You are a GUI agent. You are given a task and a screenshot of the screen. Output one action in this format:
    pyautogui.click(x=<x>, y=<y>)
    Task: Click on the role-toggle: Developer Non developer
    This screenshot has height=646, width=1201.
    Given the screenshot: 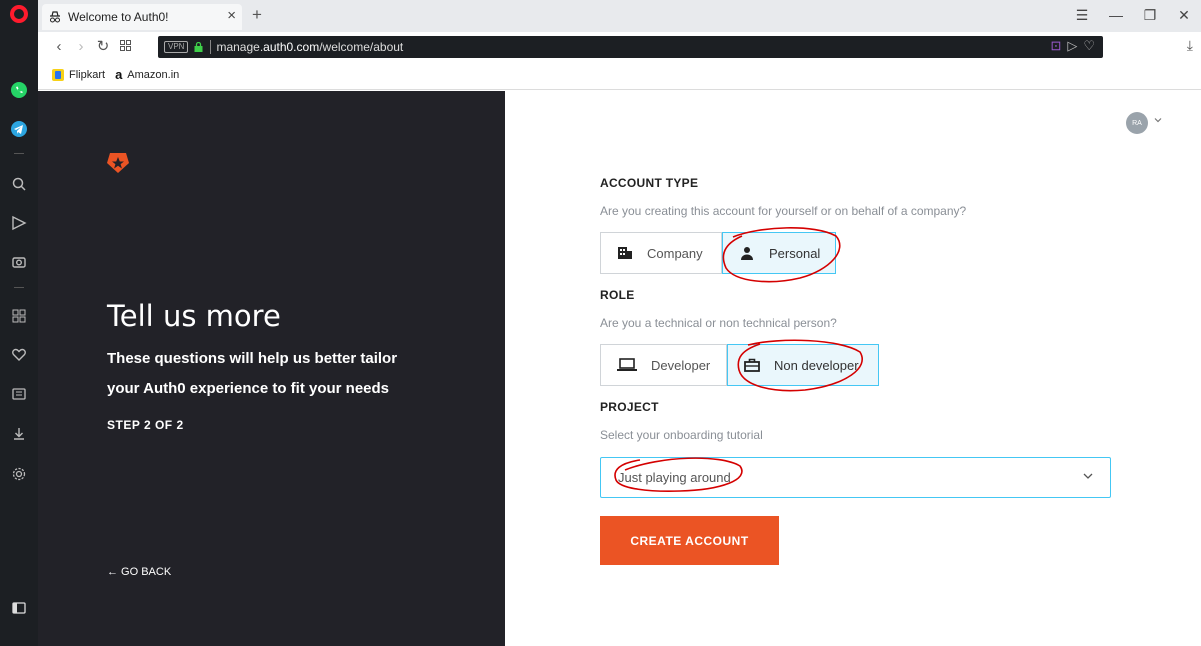 What is the action you would take?
    pyautogui.click(x=739, y=365)
    